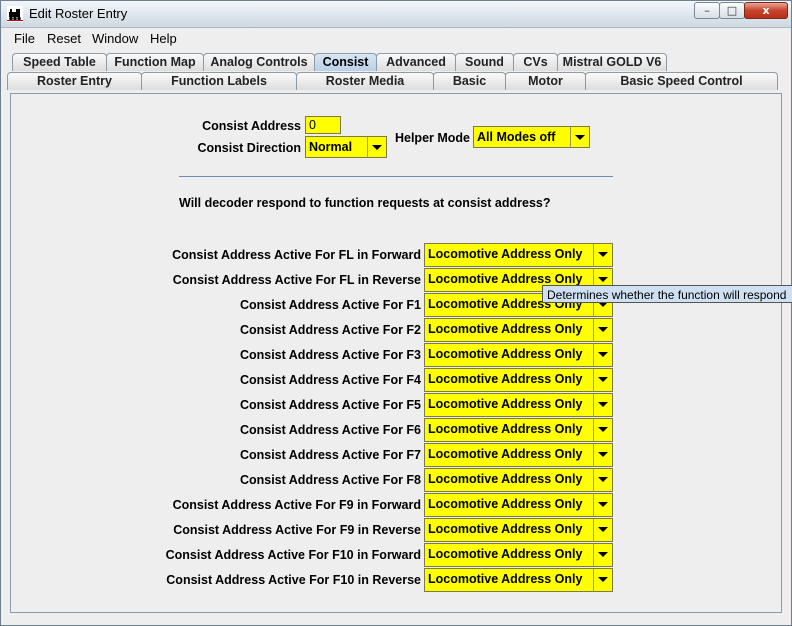 This screenshot has width=792, height=626. What do you see at coordinates (416, 62) in the screenshot?
I see `tab-advanced: Advanced` at bounding box center [416, 62].